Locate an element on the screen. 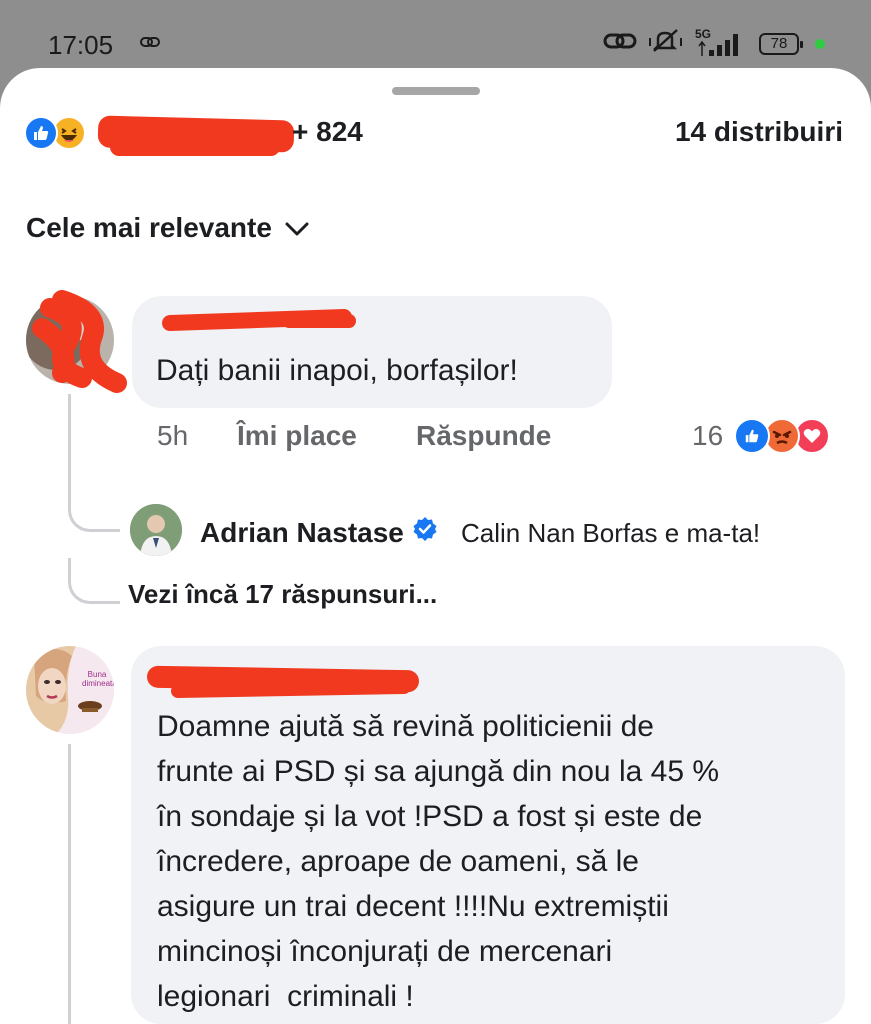 The width and height of the screenshot is (871, 1024). mute-vibrate-icon is located at coordinates (666, 43).